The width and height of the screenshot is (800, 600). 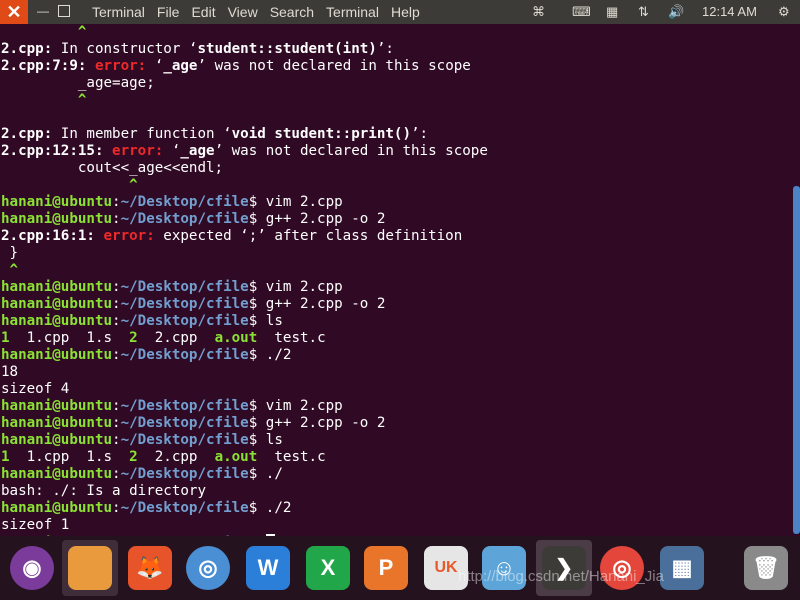 I want to click on terminal-text: 2.cpp:7:9:, so click(x=44, y=66).